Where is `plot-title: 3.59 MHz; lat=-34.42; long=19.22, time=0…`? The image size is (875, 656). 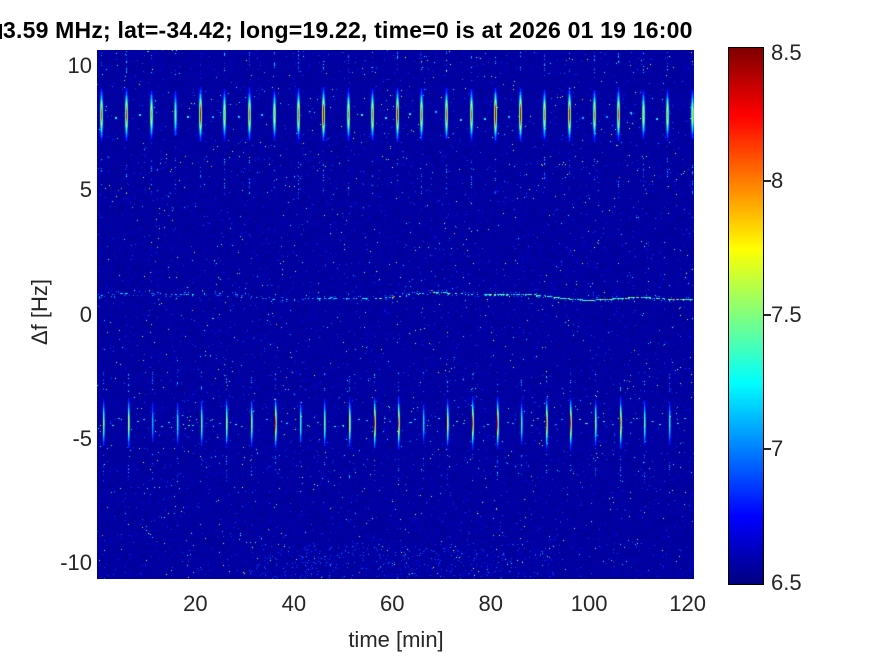 plot-title: 3.59 MHz; lat=-34.42; long=19.22, time=0… is located at coordinates (348, 30).